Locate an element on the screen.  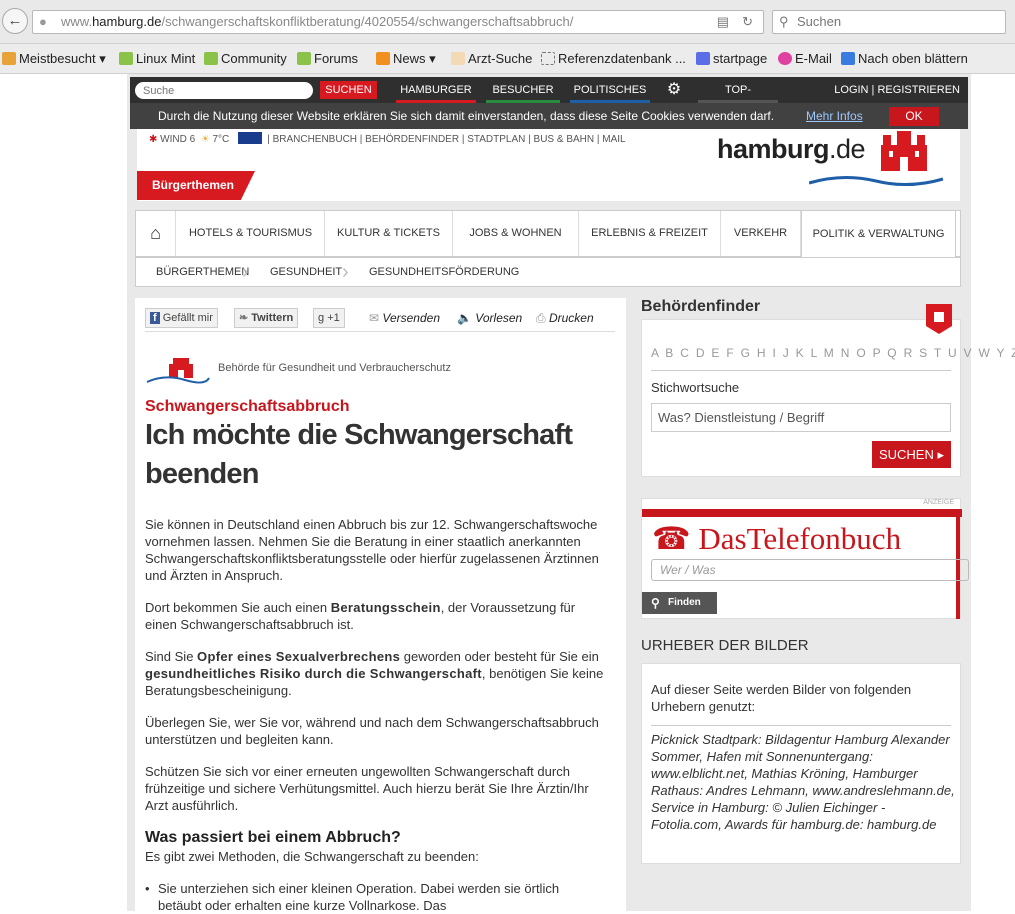
facebook-like-button: f Gefällt mir is located at coordinates (181, 318).